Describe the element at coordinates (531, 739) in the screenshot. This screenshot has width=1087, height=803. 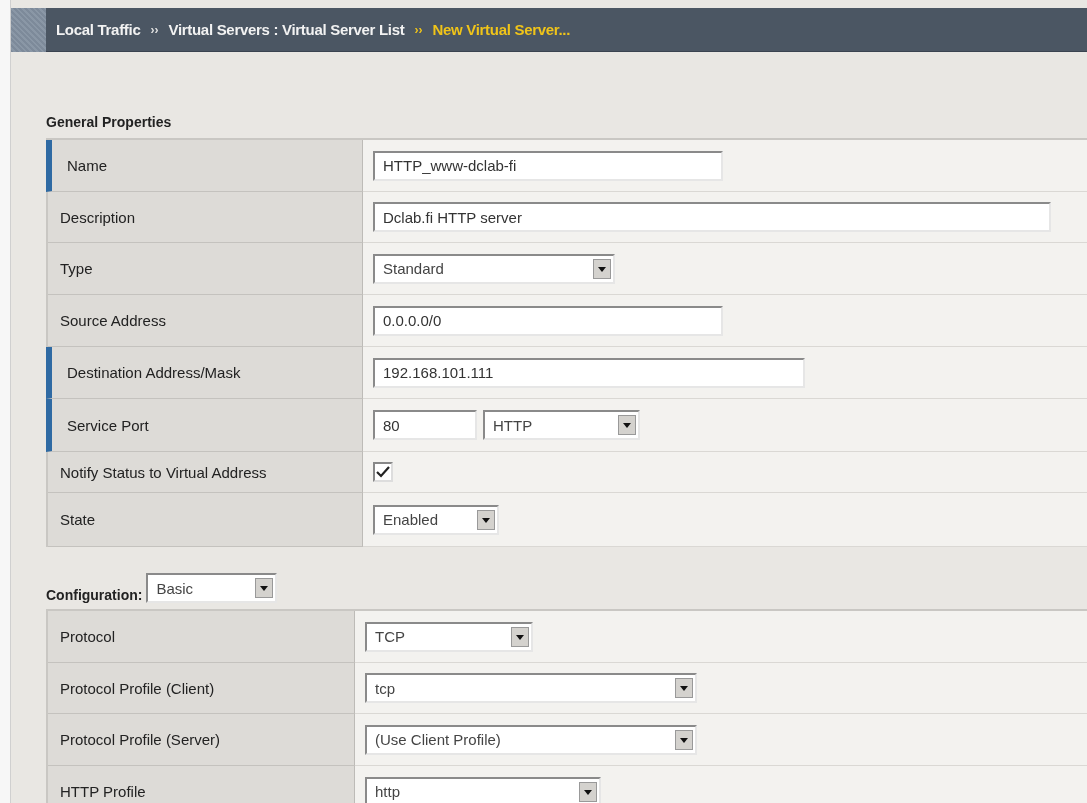
I see `dropdown-field: (Use Client Profile)` at that location.